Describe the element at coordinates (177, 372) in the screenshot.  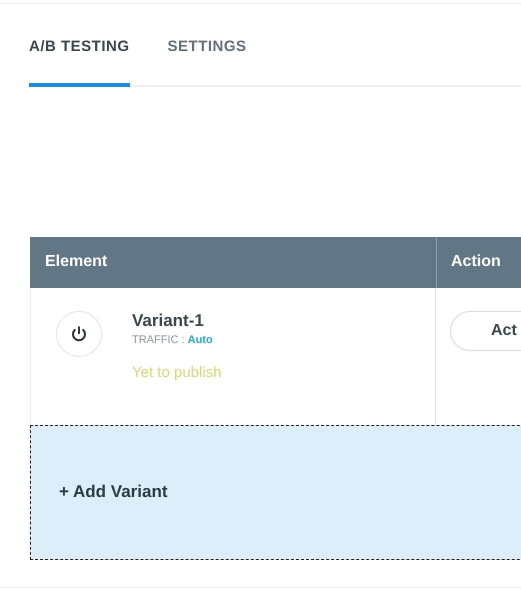
I see `status-text: Yet to publish` at that location.